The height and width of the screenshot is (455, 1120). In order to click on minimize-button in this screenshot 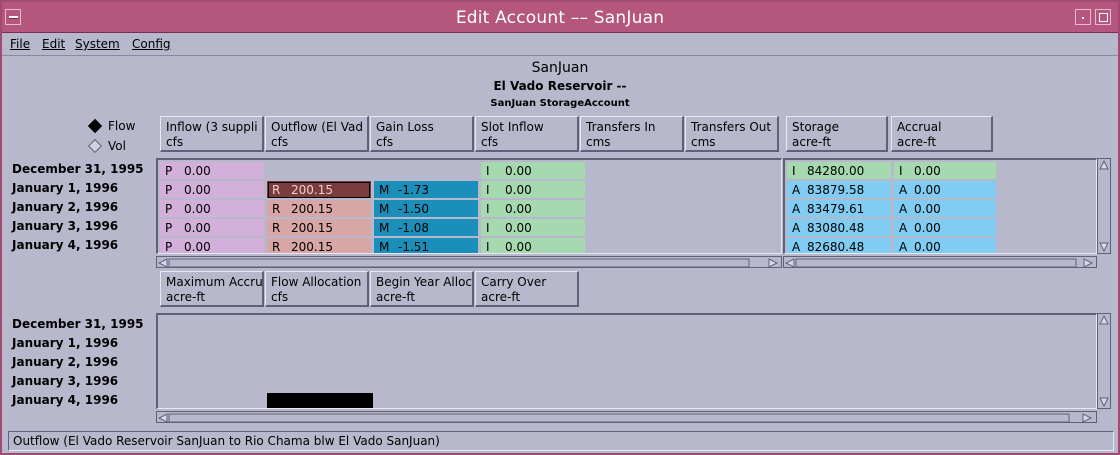, I will do `click(1083, 17)`.